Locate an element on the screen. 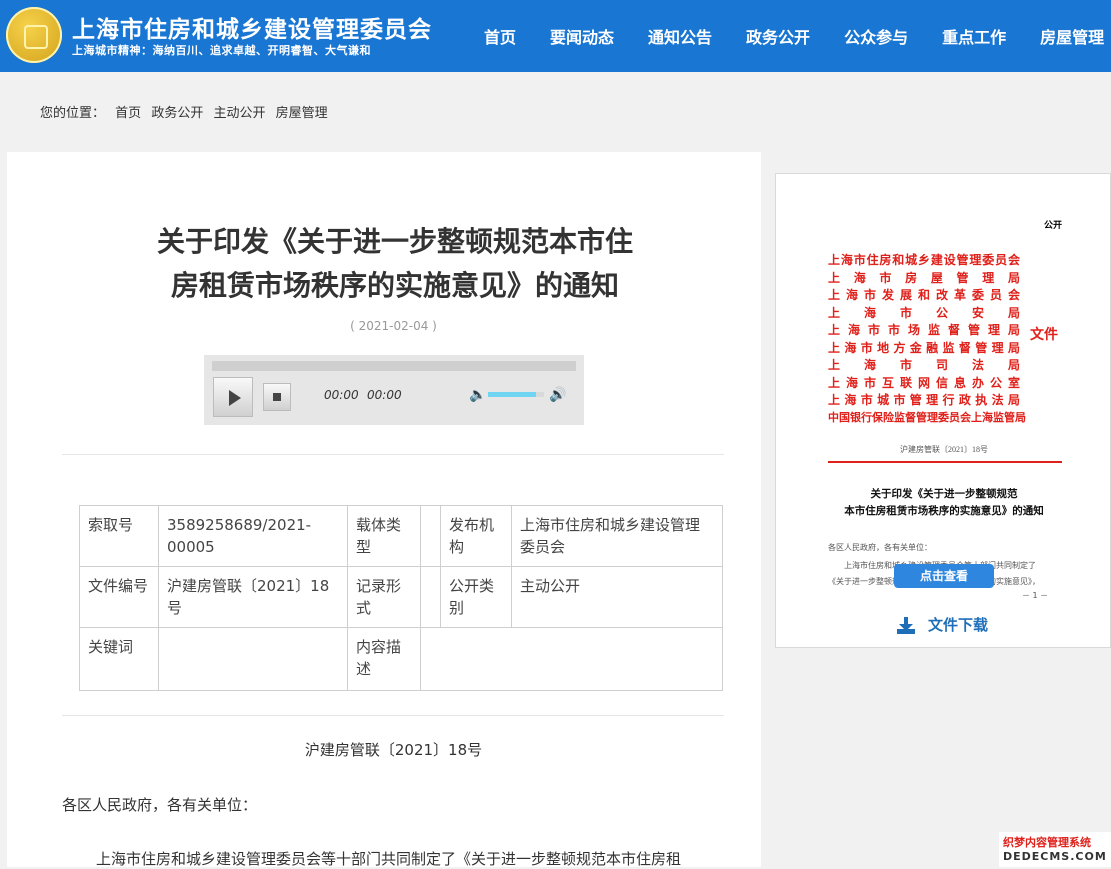  preview-org: 上海市互联网信息办公室 is located at coordinates (924, 382).